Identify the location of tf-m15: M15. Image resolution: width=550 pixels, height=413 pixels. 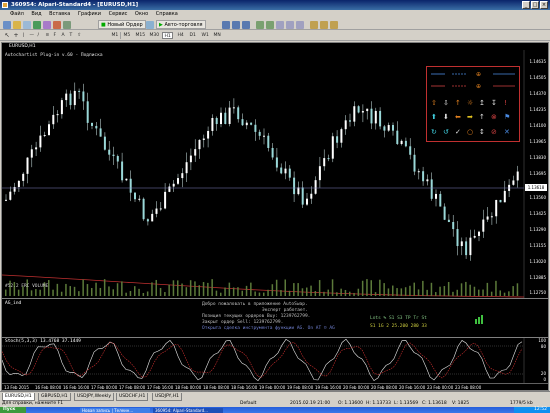
(140, 35).